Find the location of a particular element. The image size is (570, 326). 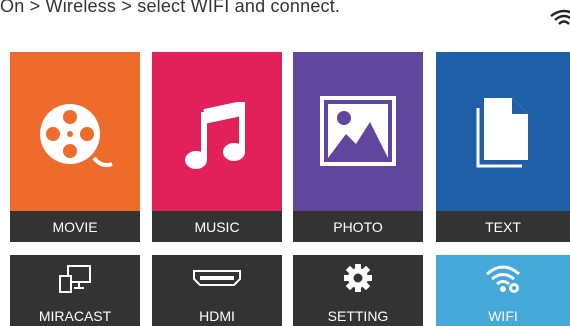

tile-music-label: MUSIC is located at coordinates (217, 226).